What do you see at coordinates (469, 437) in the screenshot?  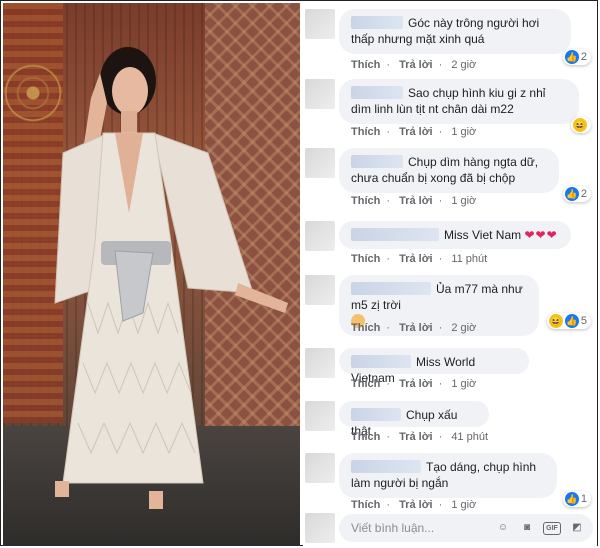 I see `comment-time: 41 phút` at bounding box center [469, 437].